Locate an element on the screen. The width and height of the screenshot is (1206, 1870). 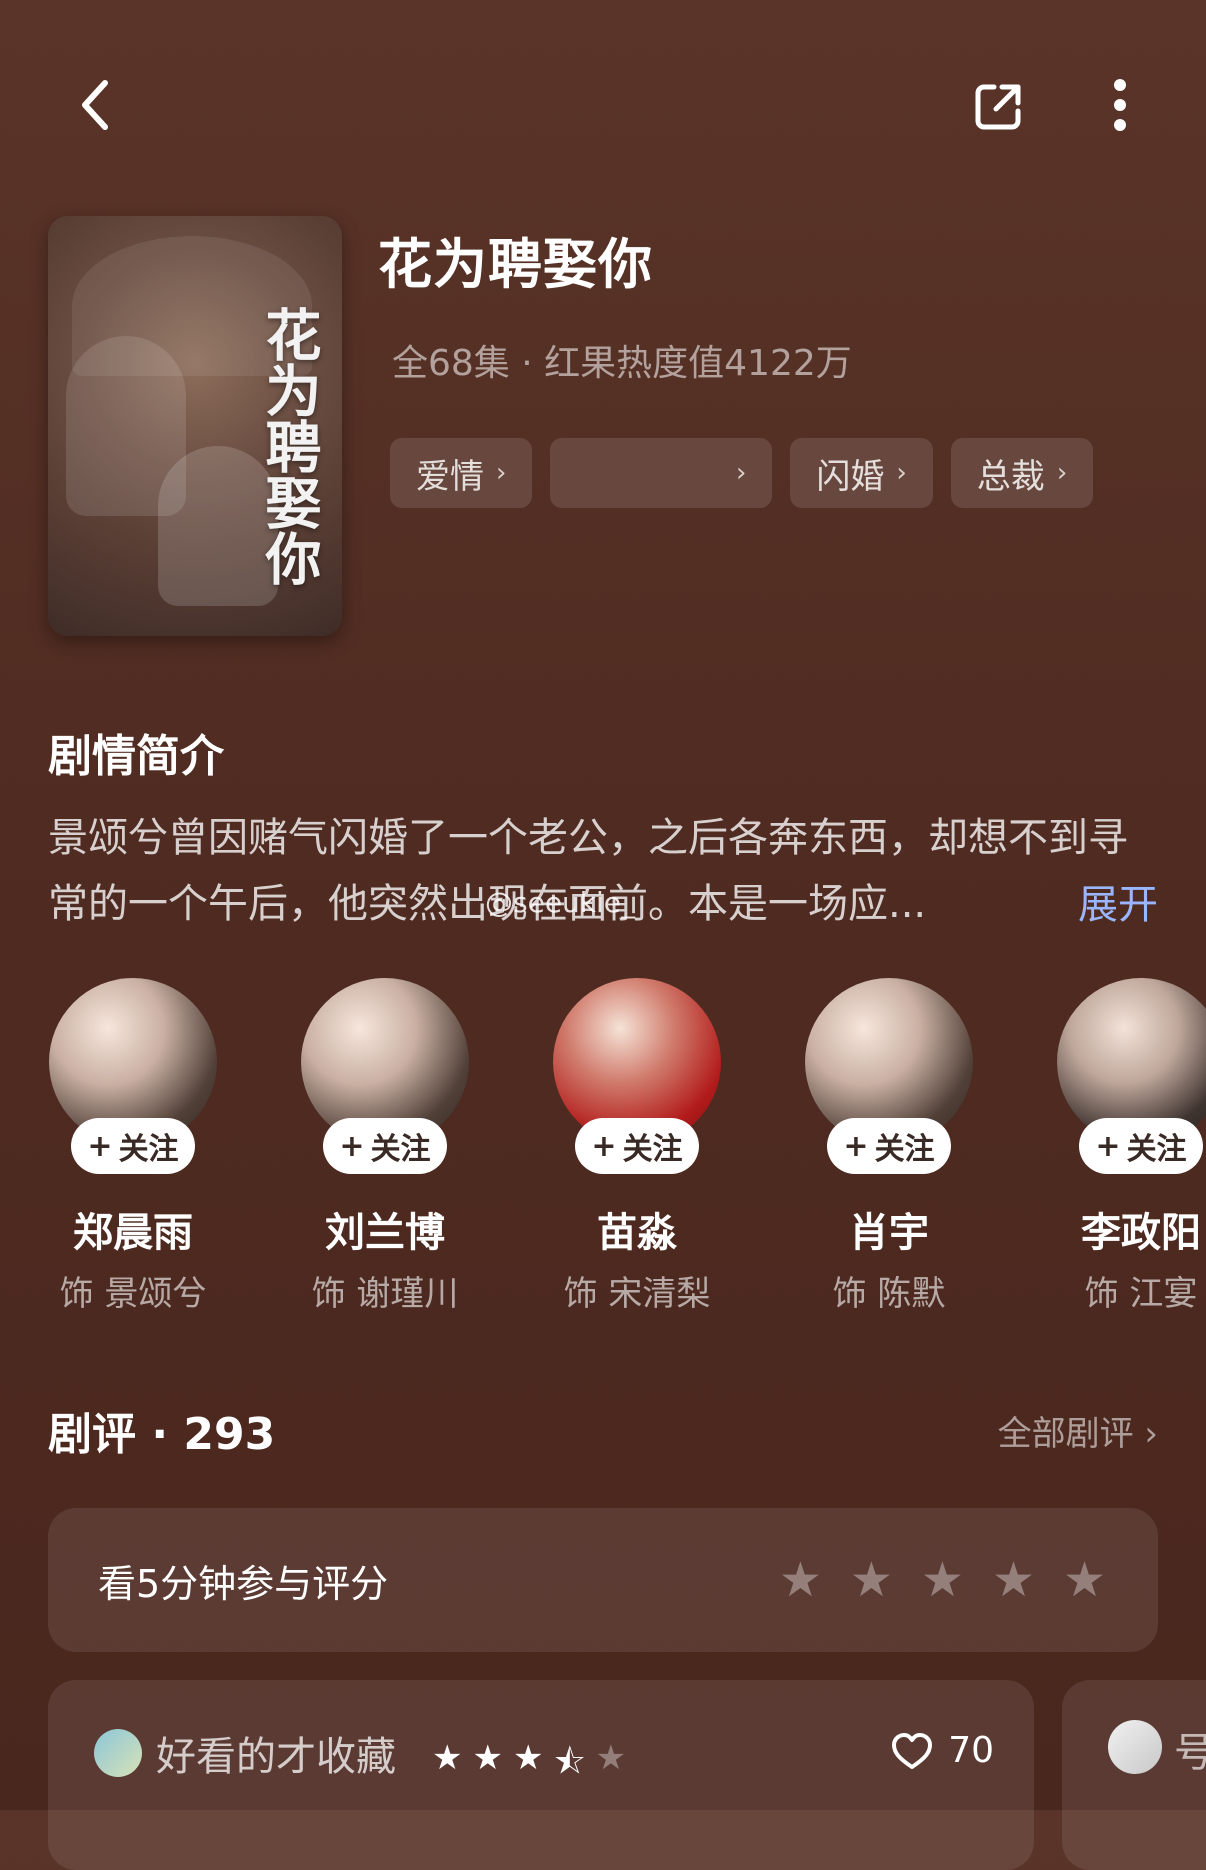
heart-icon is located at coordinates (912, 1750).